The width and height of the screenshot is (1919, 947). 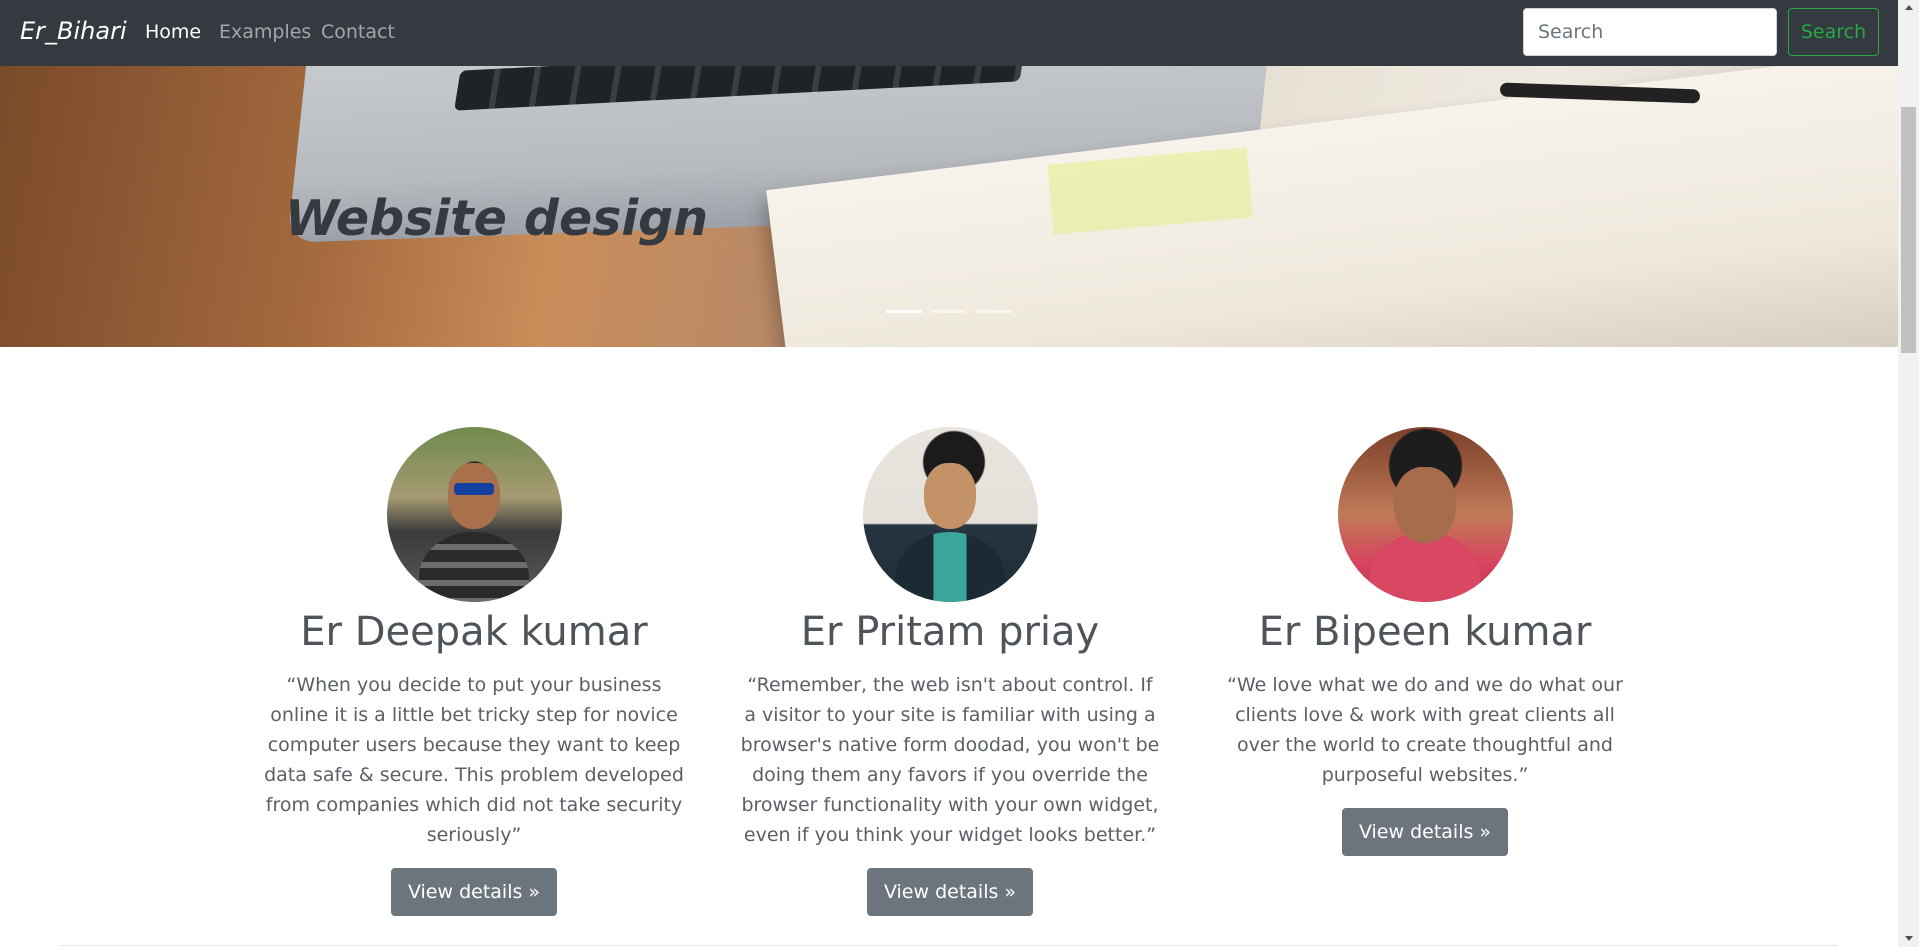 I want to click on nav-link-contact: Contact, so click(x=358, y=32).